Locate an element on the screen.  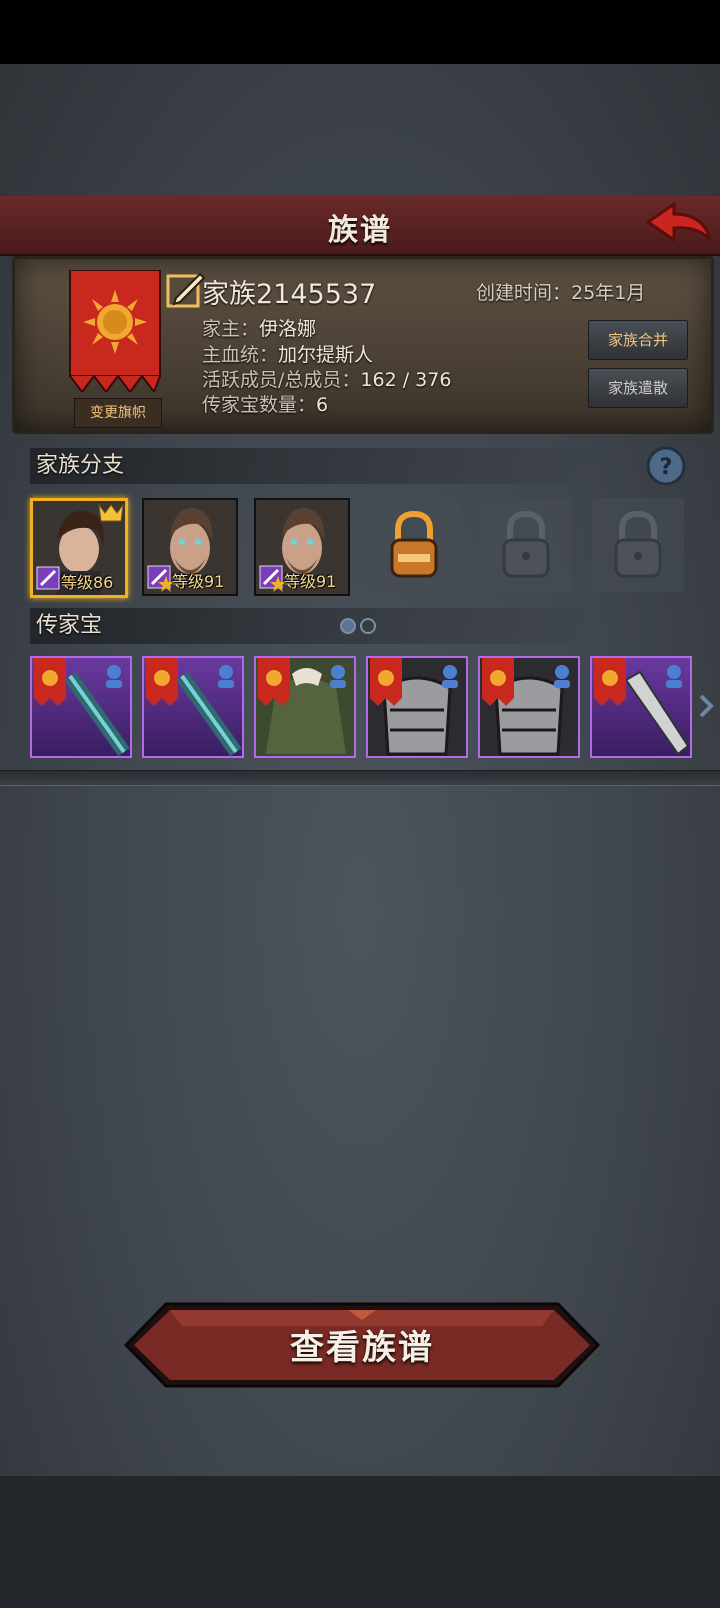
branch-slot-unlockable is located at coordinates (414, 545).